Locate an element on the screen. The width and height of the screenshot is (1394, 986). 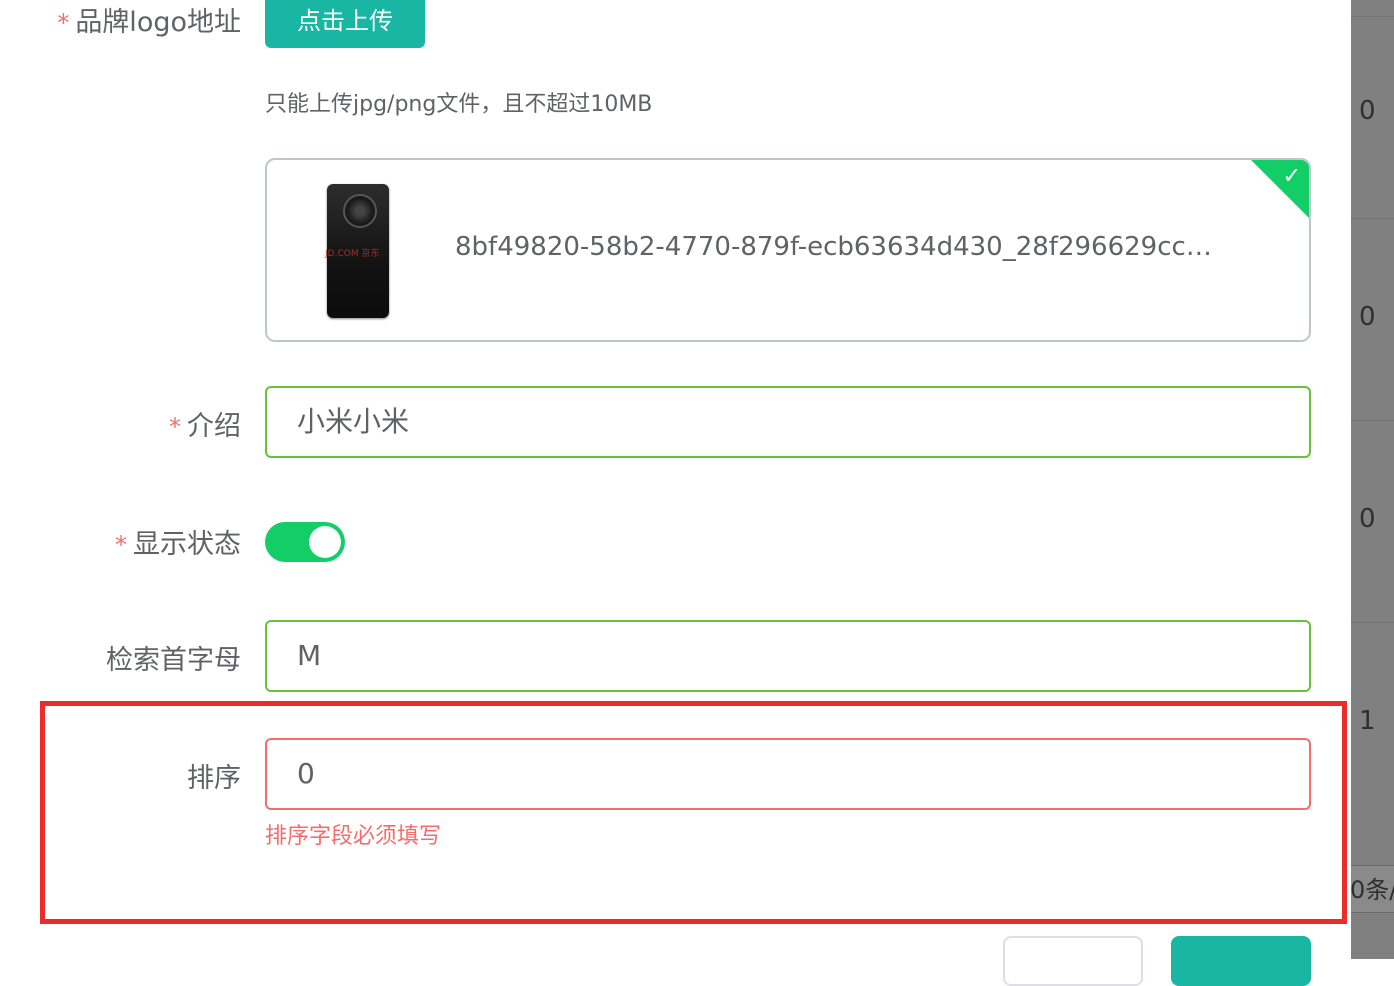
pagination-size: 0条/ is located at coordinates (1372, 889).